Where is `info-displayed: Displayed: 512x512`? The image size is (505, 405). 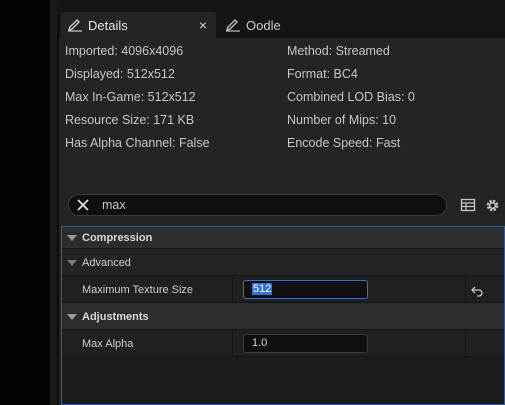 info-displayed: Displayed: 512x512 is located at coordinates (120, 74).